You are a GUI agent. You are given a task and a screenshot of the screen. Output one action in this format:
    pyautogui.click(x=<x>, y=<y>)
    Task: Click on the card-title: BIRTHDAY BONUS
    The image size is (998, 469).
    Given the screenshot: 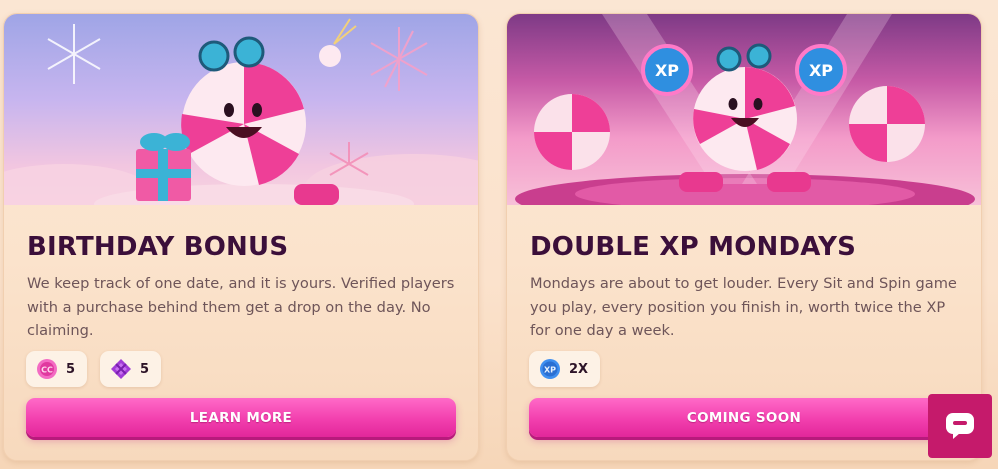 What is the action you would take?
    pyautogui.click(x=158, y=247)
    